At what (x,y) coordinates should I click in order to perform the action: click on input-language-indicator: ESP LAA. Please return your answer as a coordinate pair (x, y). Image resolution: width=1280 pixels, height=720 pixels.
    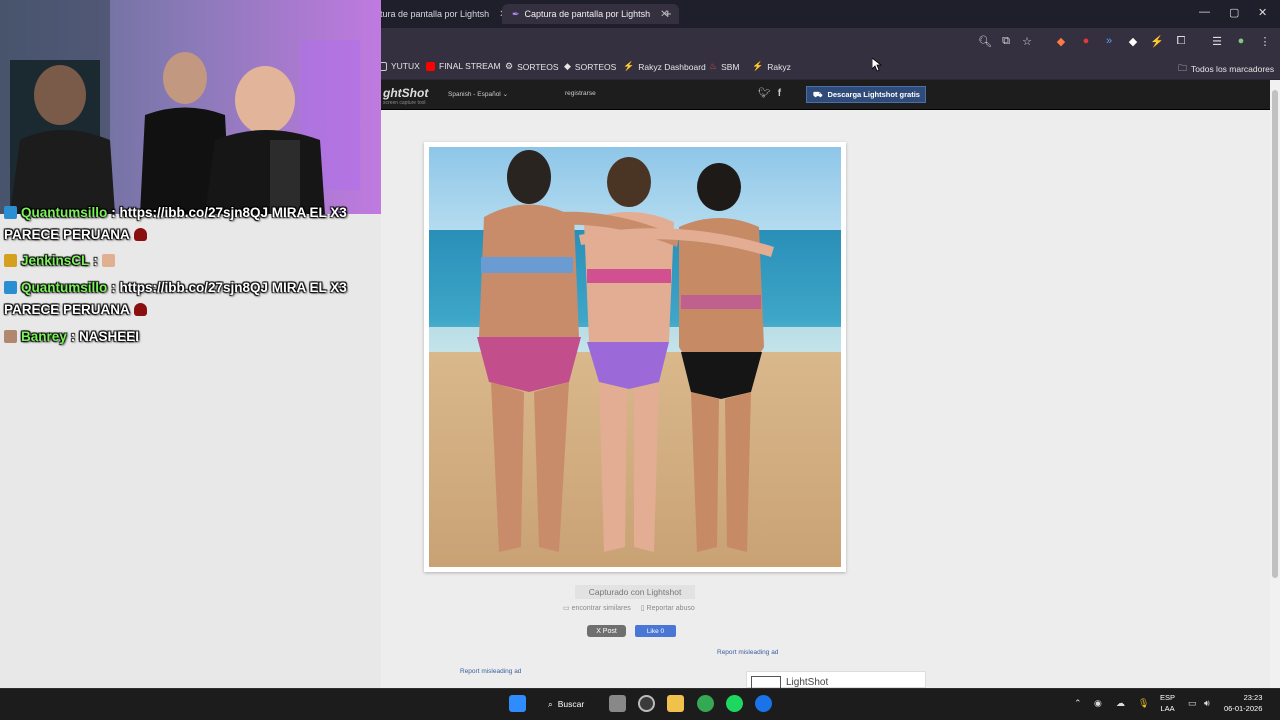
    Looking at the image, I should click on (1167, 703).